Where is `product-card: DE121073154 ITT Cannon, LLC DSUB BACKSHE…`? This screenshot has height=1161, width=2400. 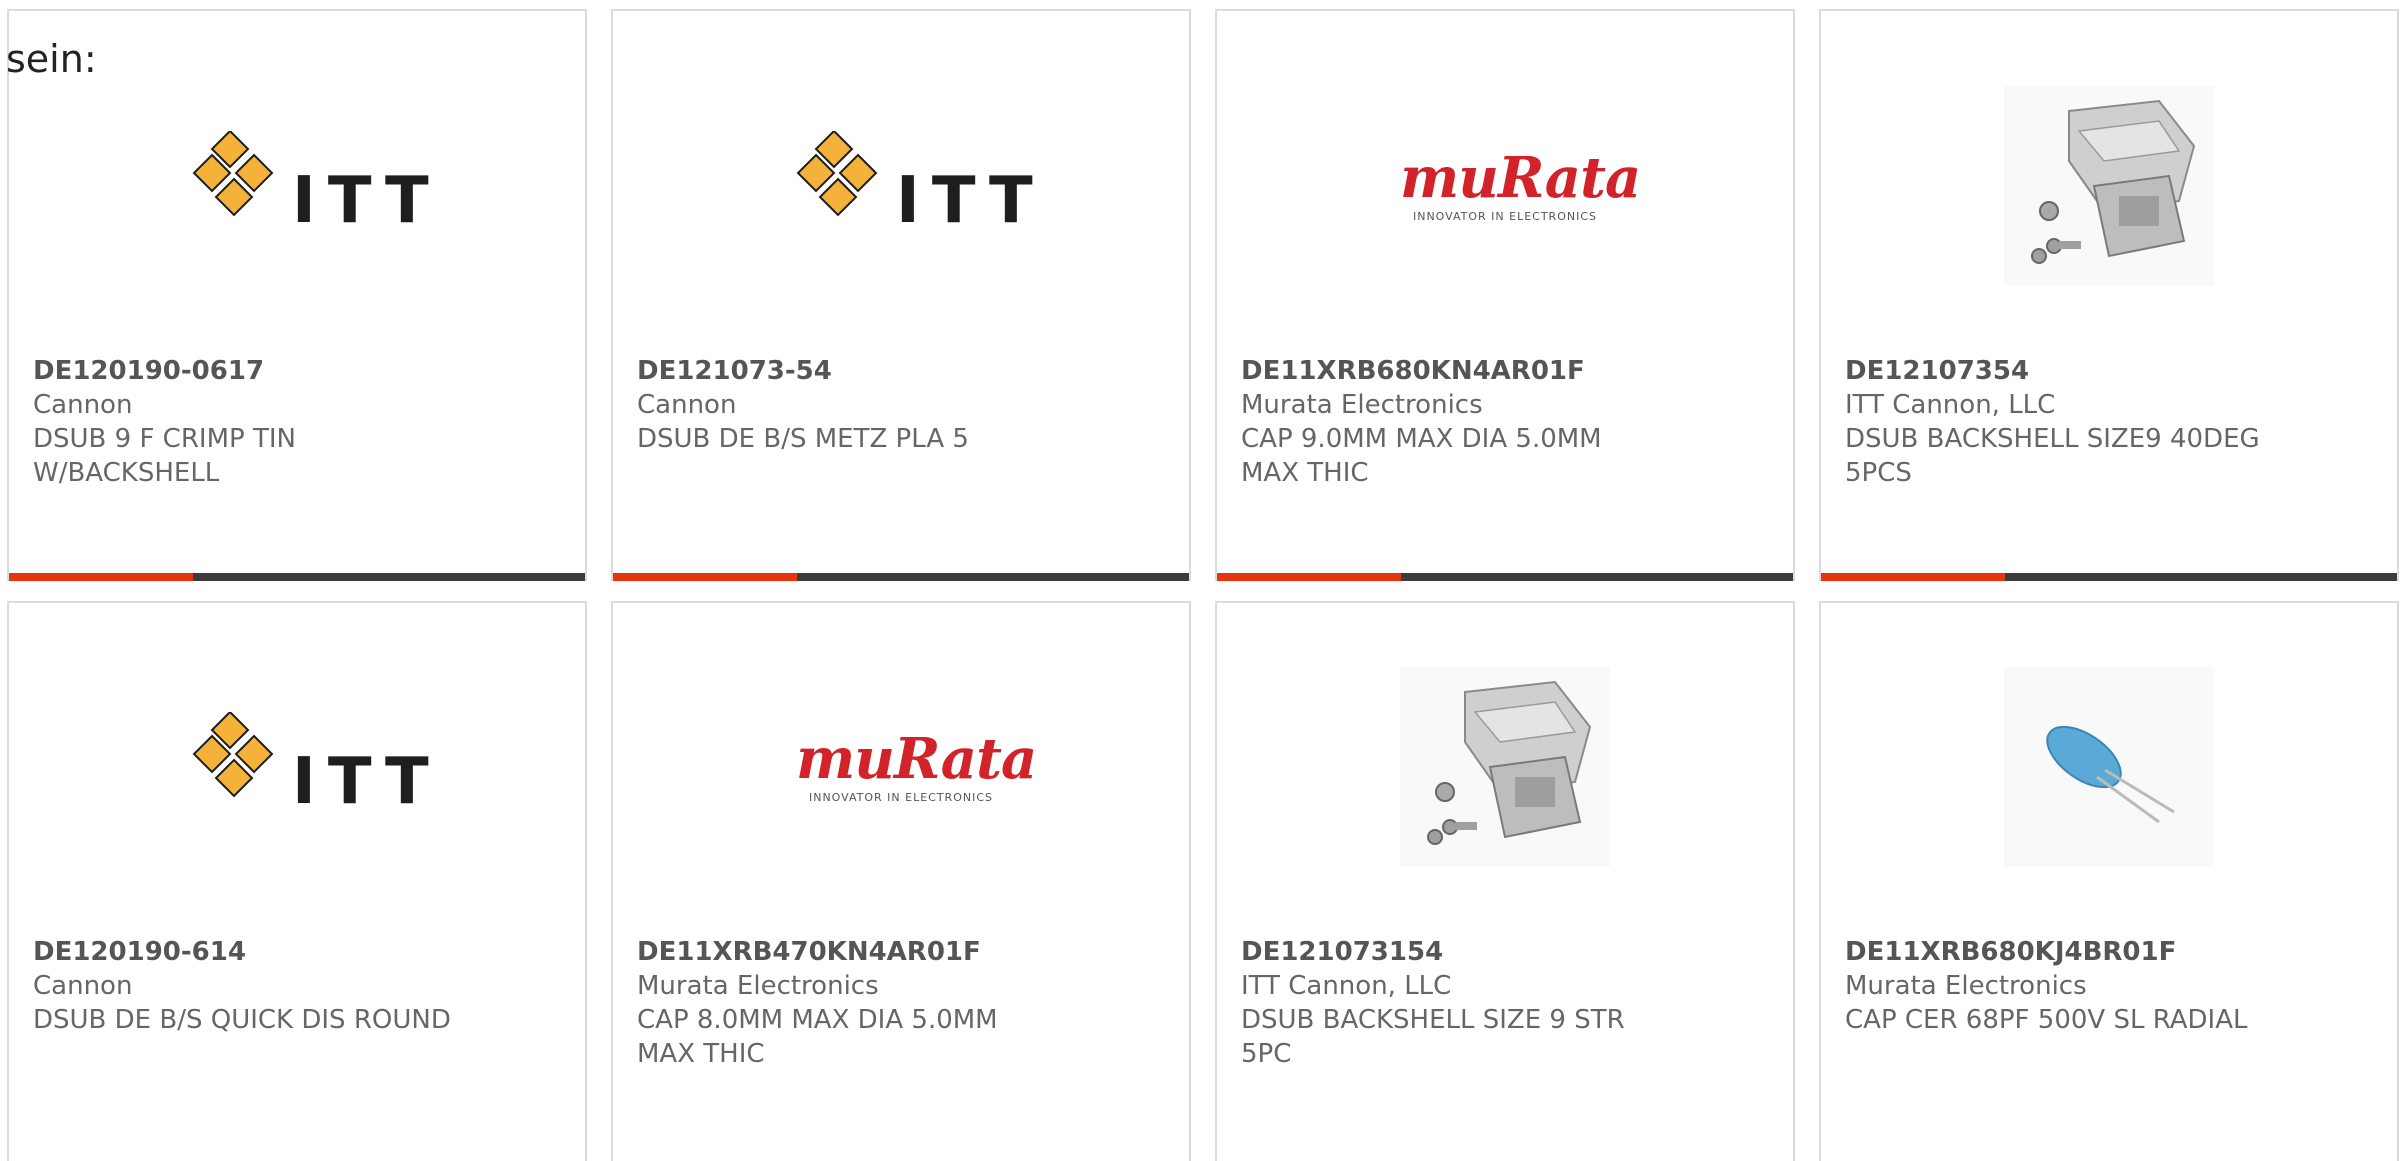
product-card: DE121073154 ITT Cannon, LLC DSUB BACKSHE… is located at coordinates (1505, 881).